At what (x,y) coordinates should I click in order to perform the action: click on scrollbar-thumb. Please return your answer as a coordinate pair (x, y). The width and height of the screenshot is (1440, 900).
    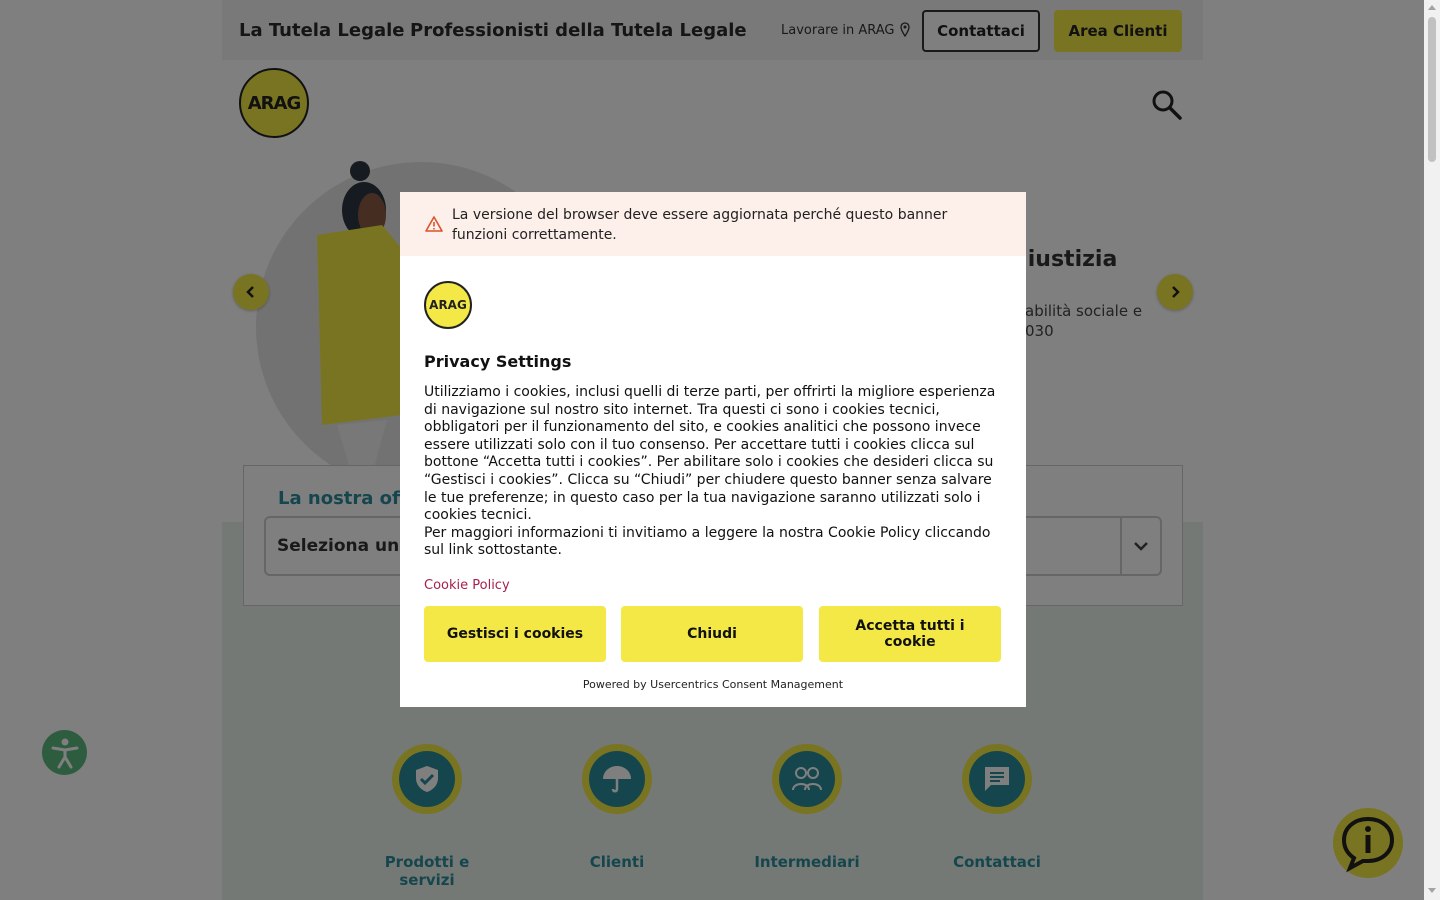
    Looking at the image, I should click on (1432, 89).